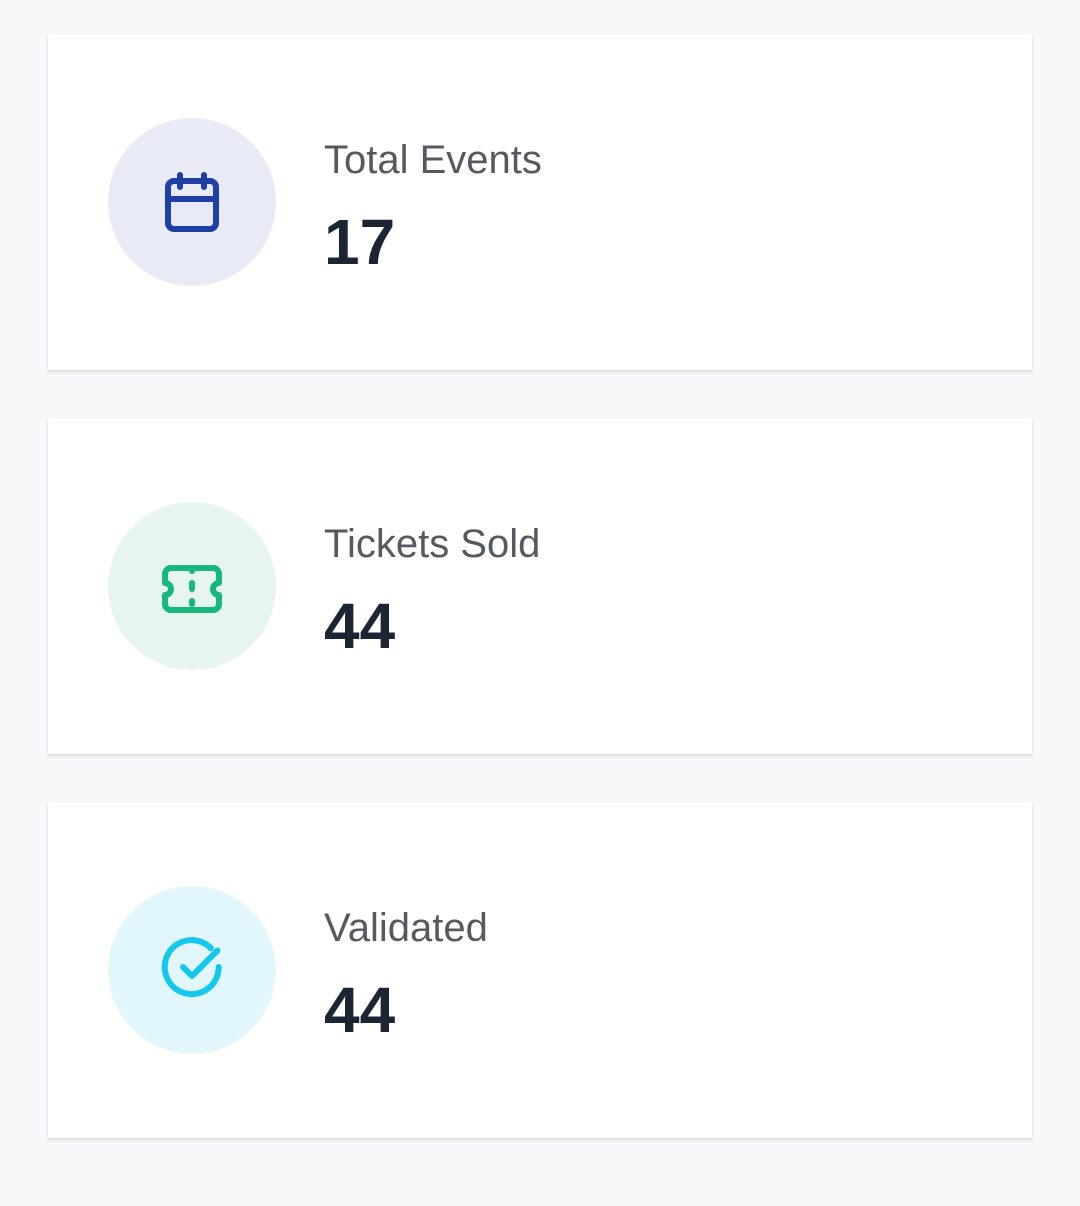 Image resolution: width=1080 pixels, height=1206 pixels. Describe the element at coordinates (406, 928) in the screenshot. I see `stat-label: Validated` at that location.